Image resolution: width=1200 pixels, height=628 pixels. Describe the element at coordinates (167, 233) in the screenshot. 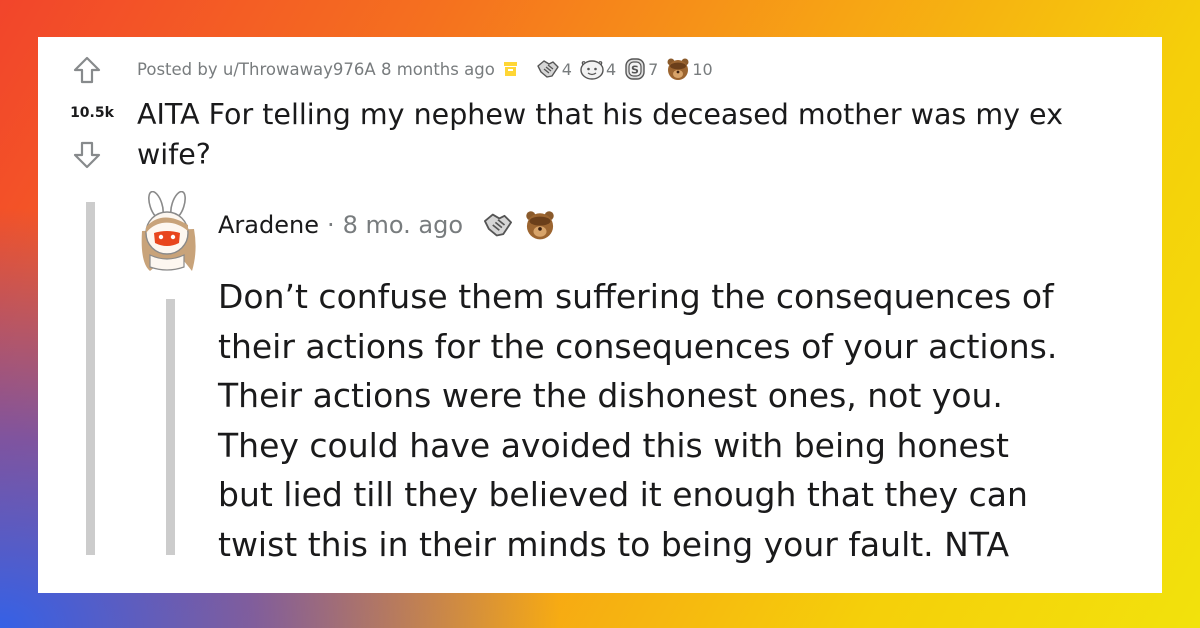

I see `user-avatar` at that location.